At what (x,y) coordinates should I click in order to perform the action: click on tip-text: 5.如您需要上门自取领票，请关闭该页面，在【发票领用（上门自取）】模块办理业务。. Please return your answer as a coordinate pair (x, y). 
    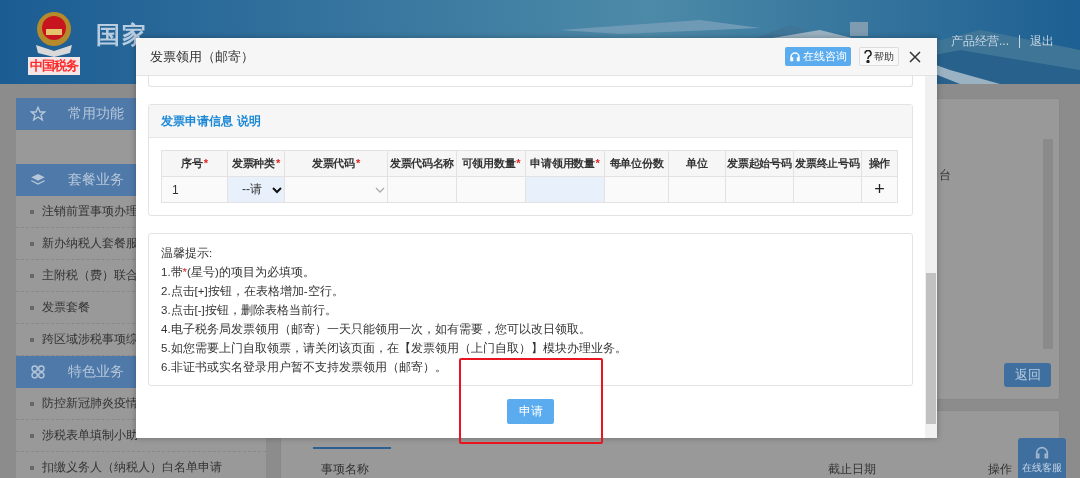
    Looking at the image, I should click on (394, 348).